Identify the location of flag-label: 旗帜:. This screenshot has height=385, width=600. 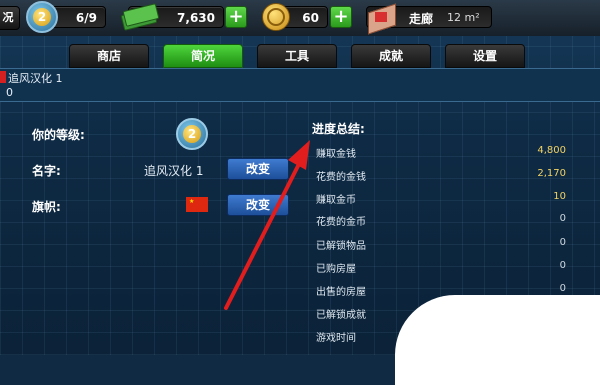
(46, 207).